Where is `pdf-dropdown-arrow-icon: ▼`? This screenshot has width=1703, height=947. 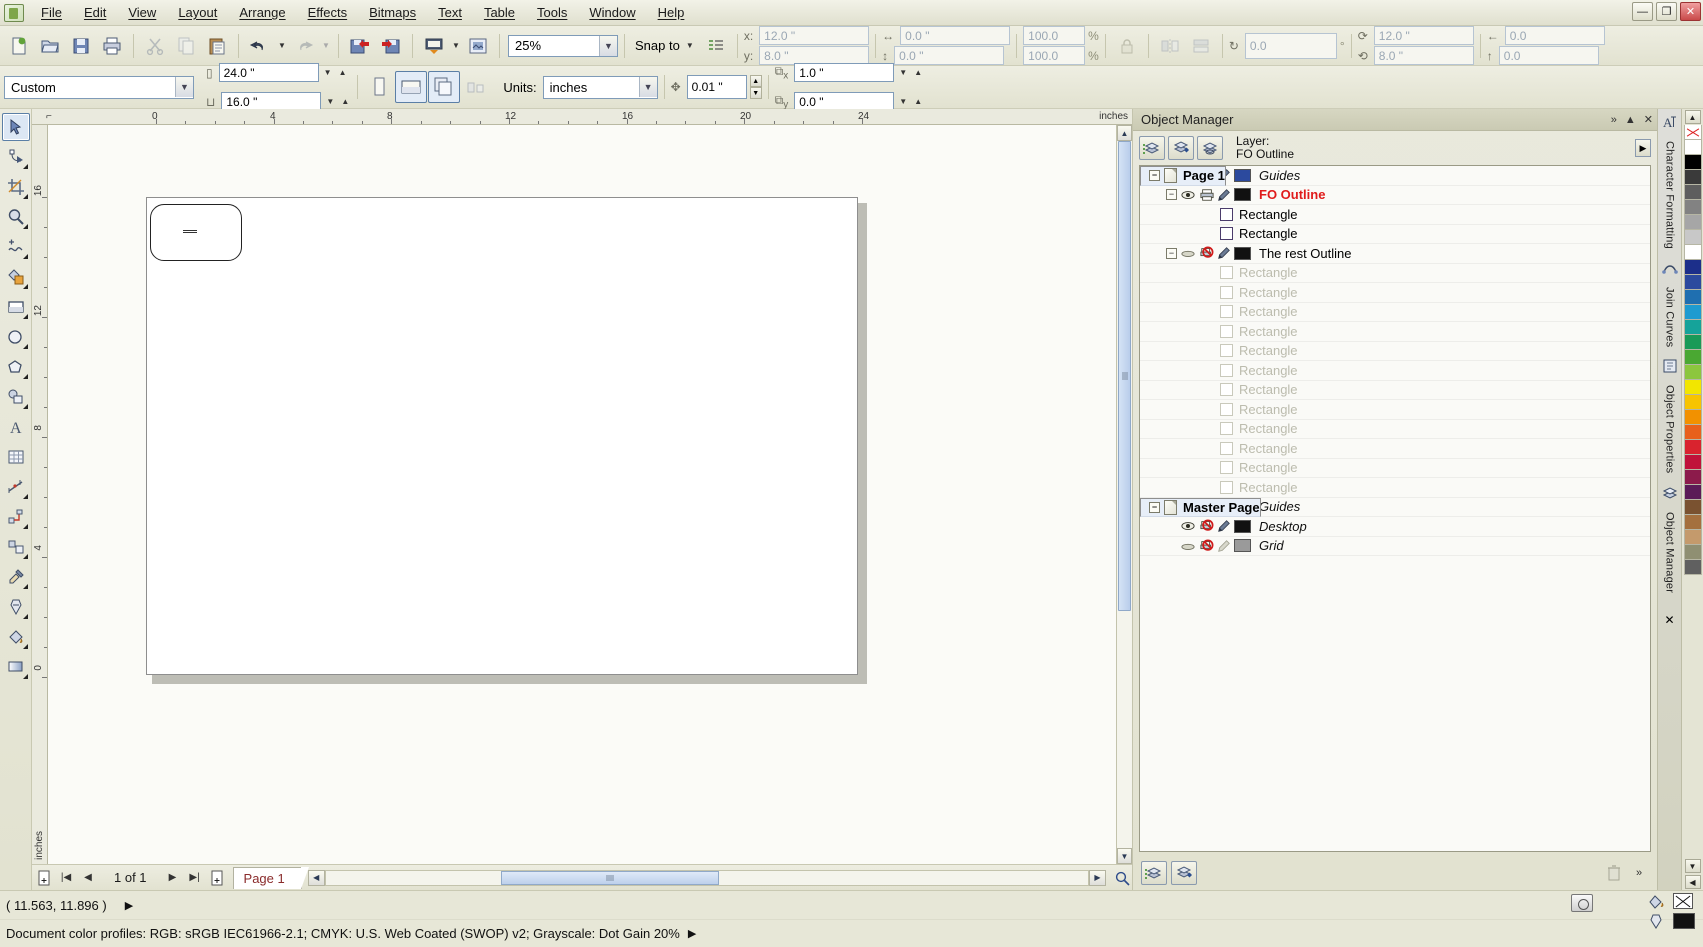
pdf-dropdown-arrow-icon: ▼ is located at coordinates (456, 46).